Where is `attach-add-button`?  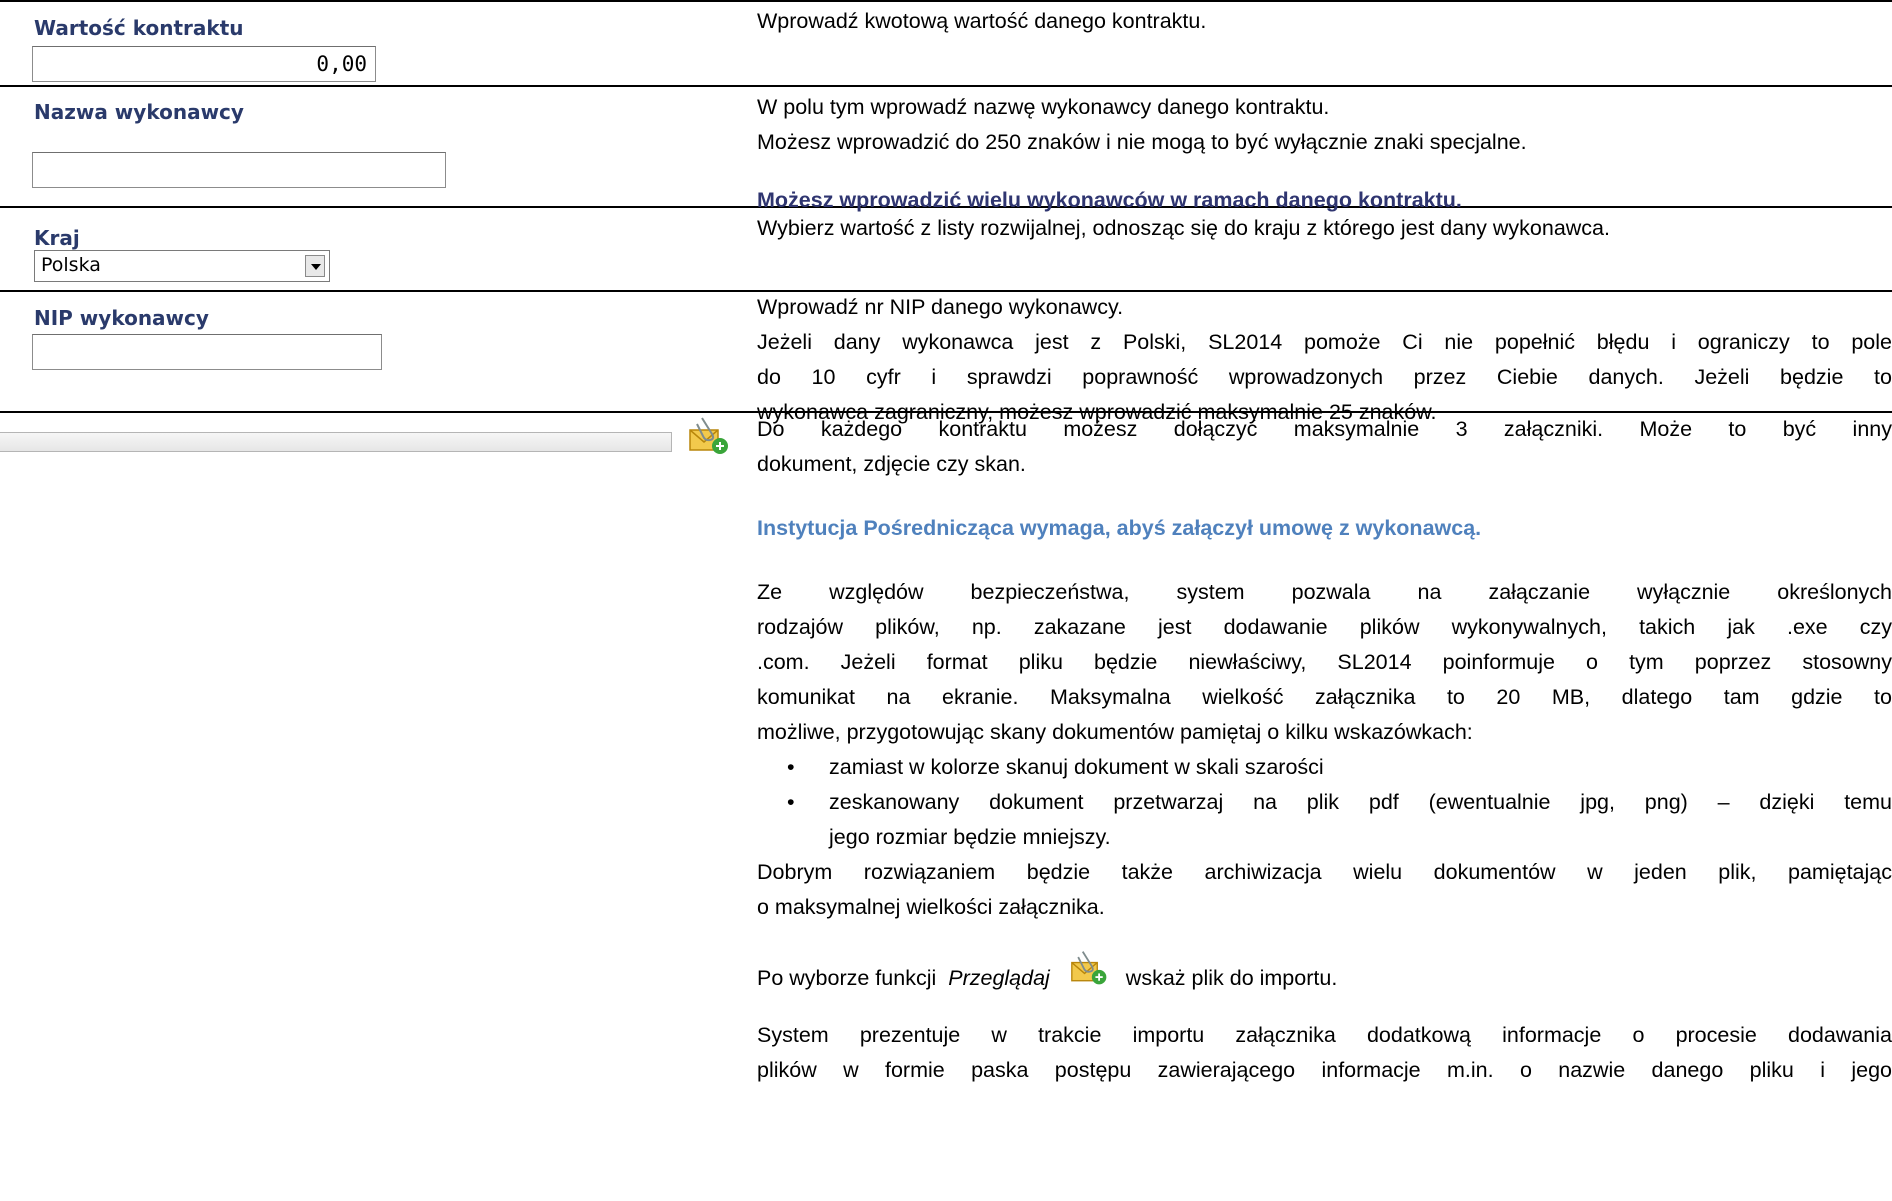 attach-add-button is located at coordinates (710, 436).